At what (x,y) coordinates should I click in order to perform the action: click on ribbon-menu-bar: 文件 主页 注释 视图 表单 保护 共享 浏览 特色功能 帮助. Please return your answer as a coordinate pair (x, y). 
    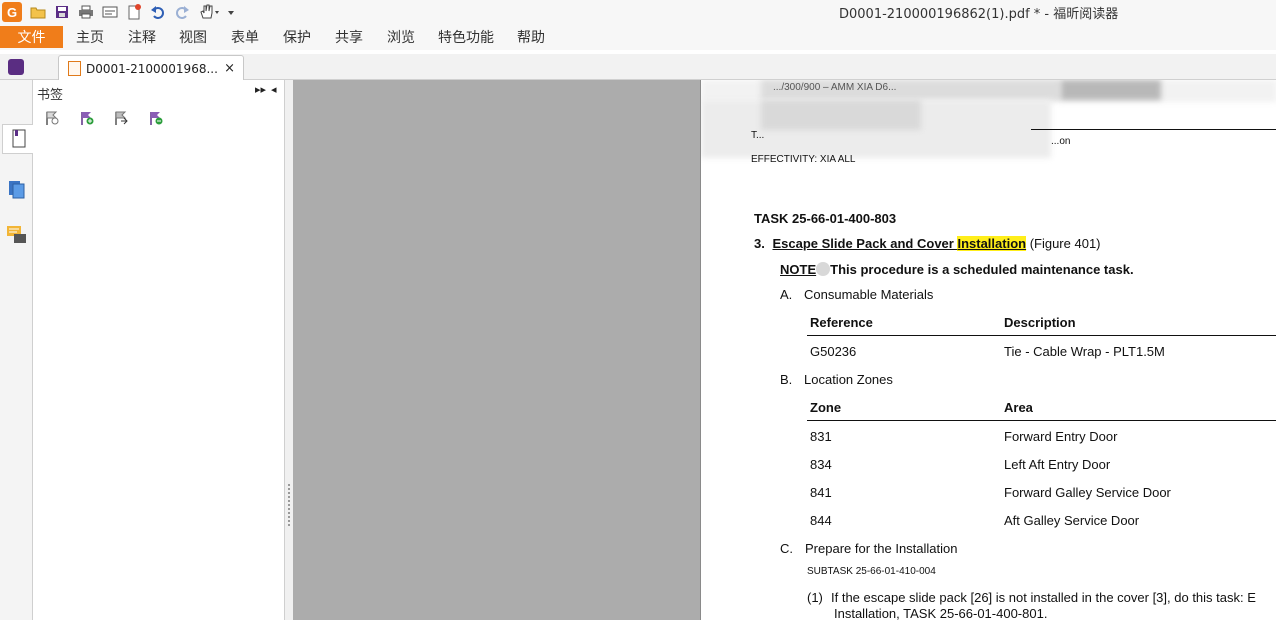
    Looking at the image, I should click on (638, 37).